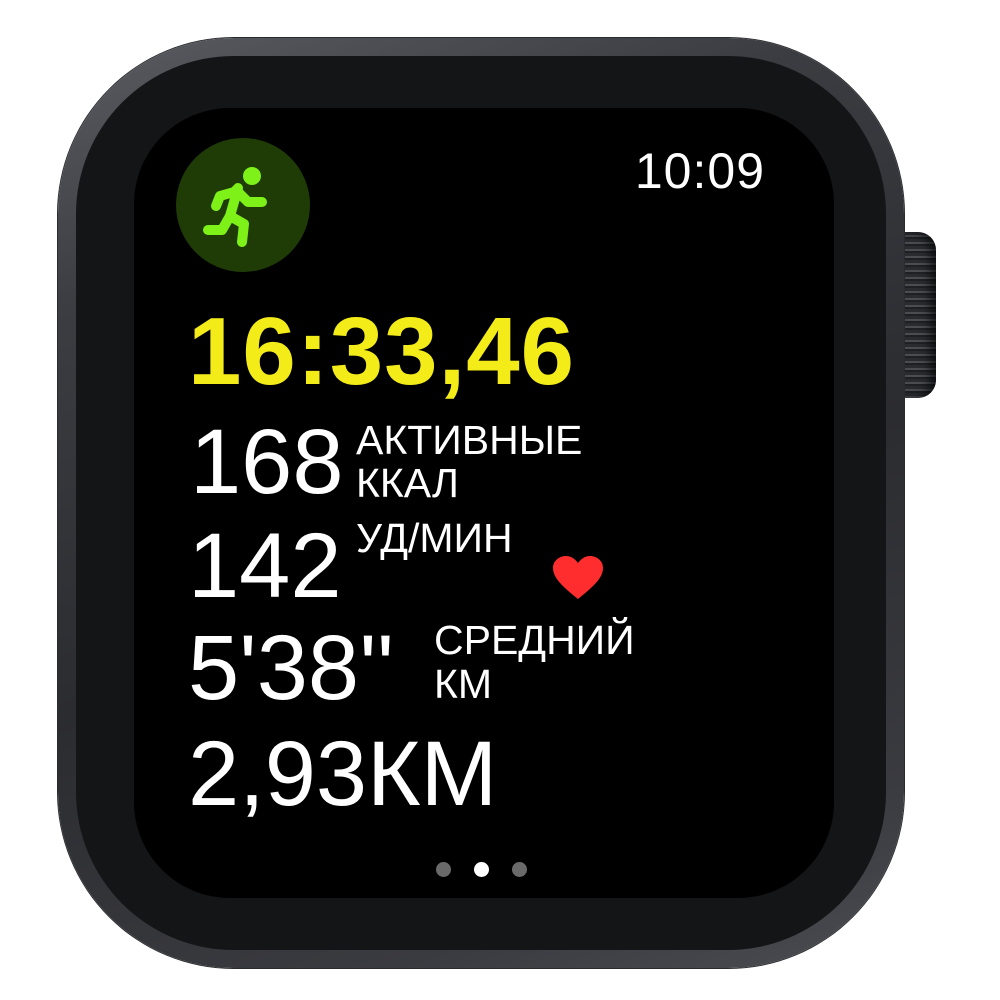 The height and width of the screenshot is (1000, 1000). I want to click on distance-value: 2,93КМ, so click(343, 774).